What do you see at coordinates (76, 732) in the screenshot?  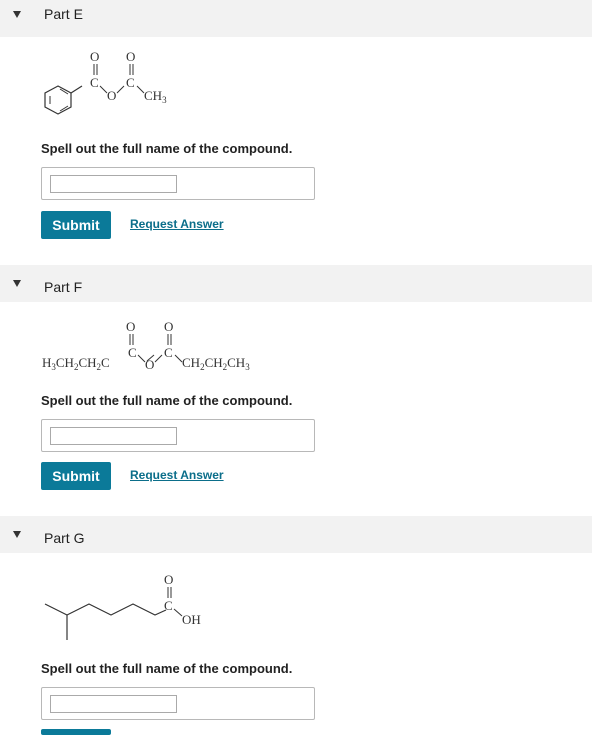 I see `submit-button` at bounding box center [76, 732].